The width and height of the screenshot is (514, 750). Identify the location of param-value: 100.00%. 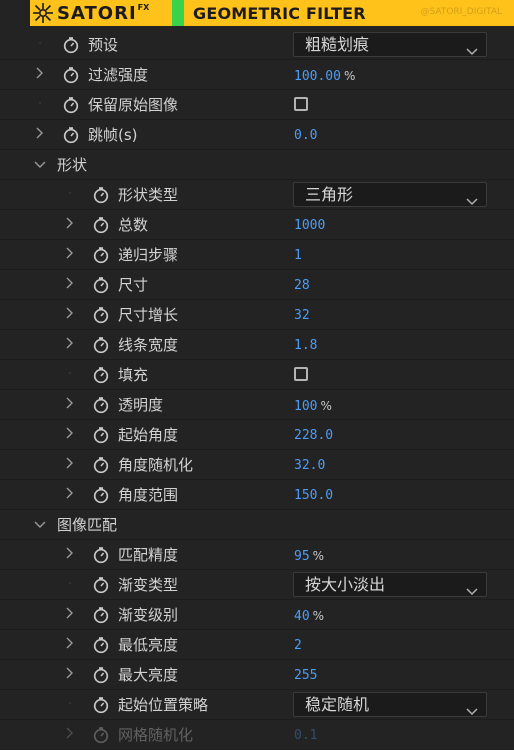
(324, 76).